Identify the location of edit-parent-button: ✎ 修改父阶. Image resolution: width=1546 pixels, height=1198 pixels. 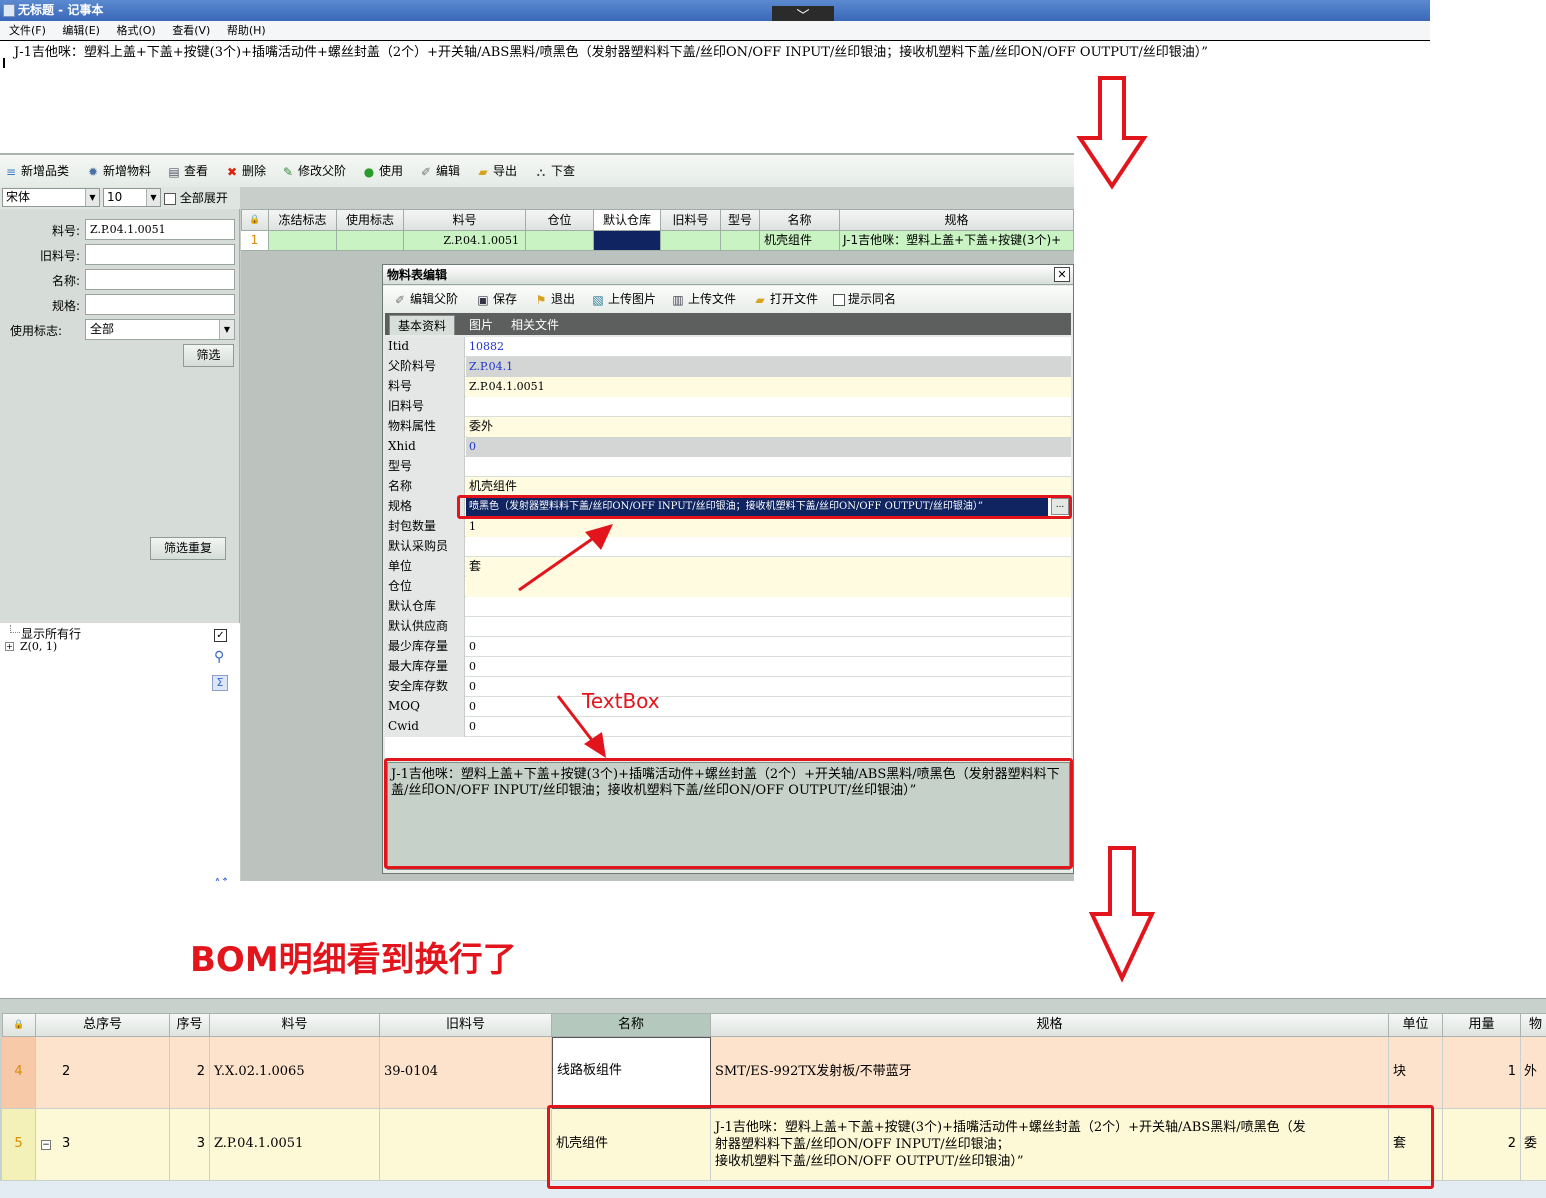
(313, 171).